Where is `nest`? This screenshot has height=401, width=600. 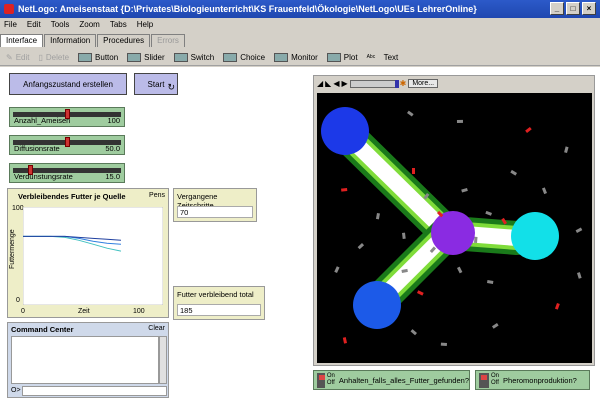 nest is located at coordinates (453, 233).